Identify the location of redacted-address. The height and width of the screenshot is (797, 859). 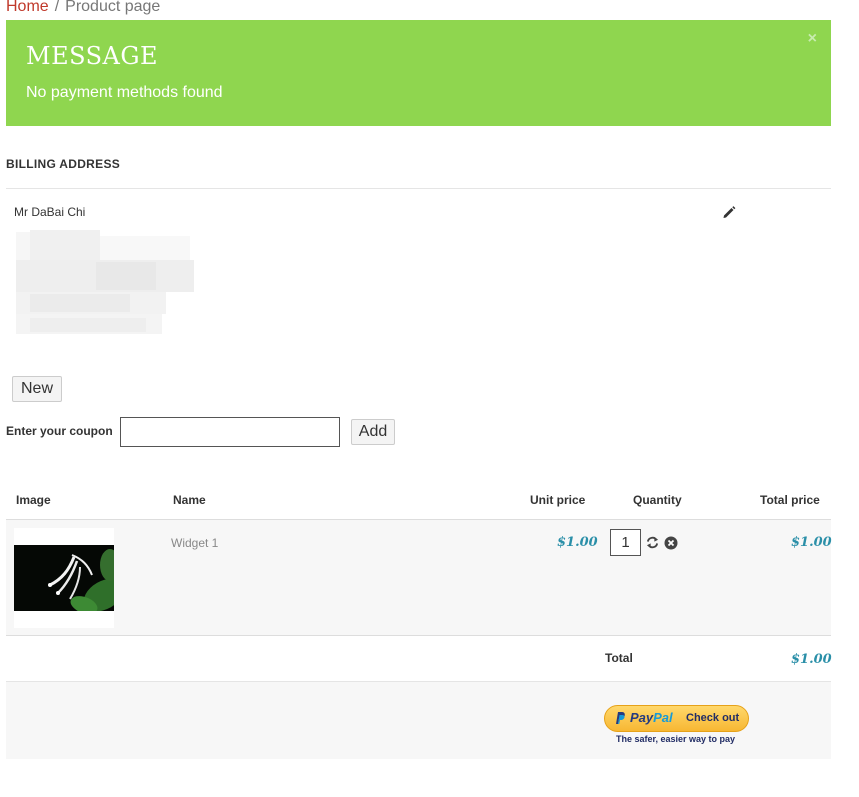
(105, 282).